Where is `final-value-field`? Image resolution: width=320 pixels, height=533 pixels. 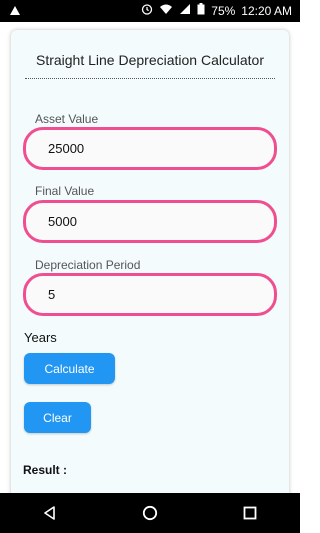
final-value-field is located at coordinates (150, 221).